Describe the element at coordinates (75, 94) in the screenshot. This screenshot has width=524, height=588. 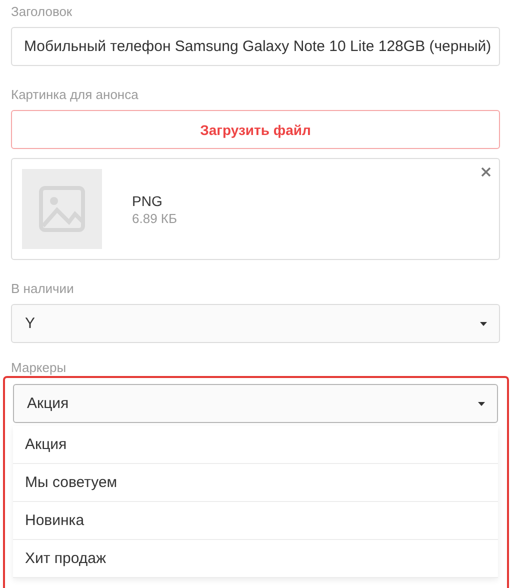
I see `field-label: Картинка для анонса` at that location.